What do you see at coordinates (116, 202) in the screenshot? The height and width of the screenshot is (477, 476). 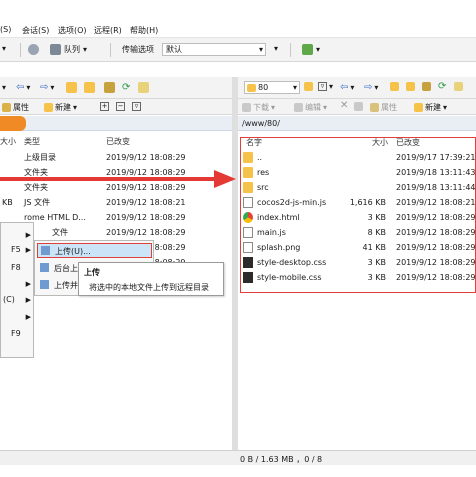 I see `local-row: KB JS 文件 2019/9/12 18:08:21` at bounding box center [116, 202].